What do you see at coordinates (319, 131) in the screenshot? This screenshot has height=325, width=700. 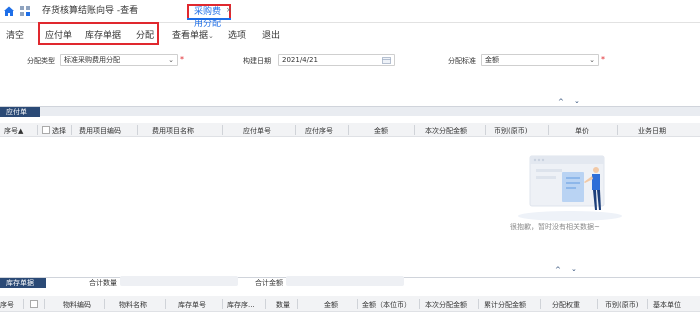 I see `col-header: 应付序号` at bounding box center [319, 131].